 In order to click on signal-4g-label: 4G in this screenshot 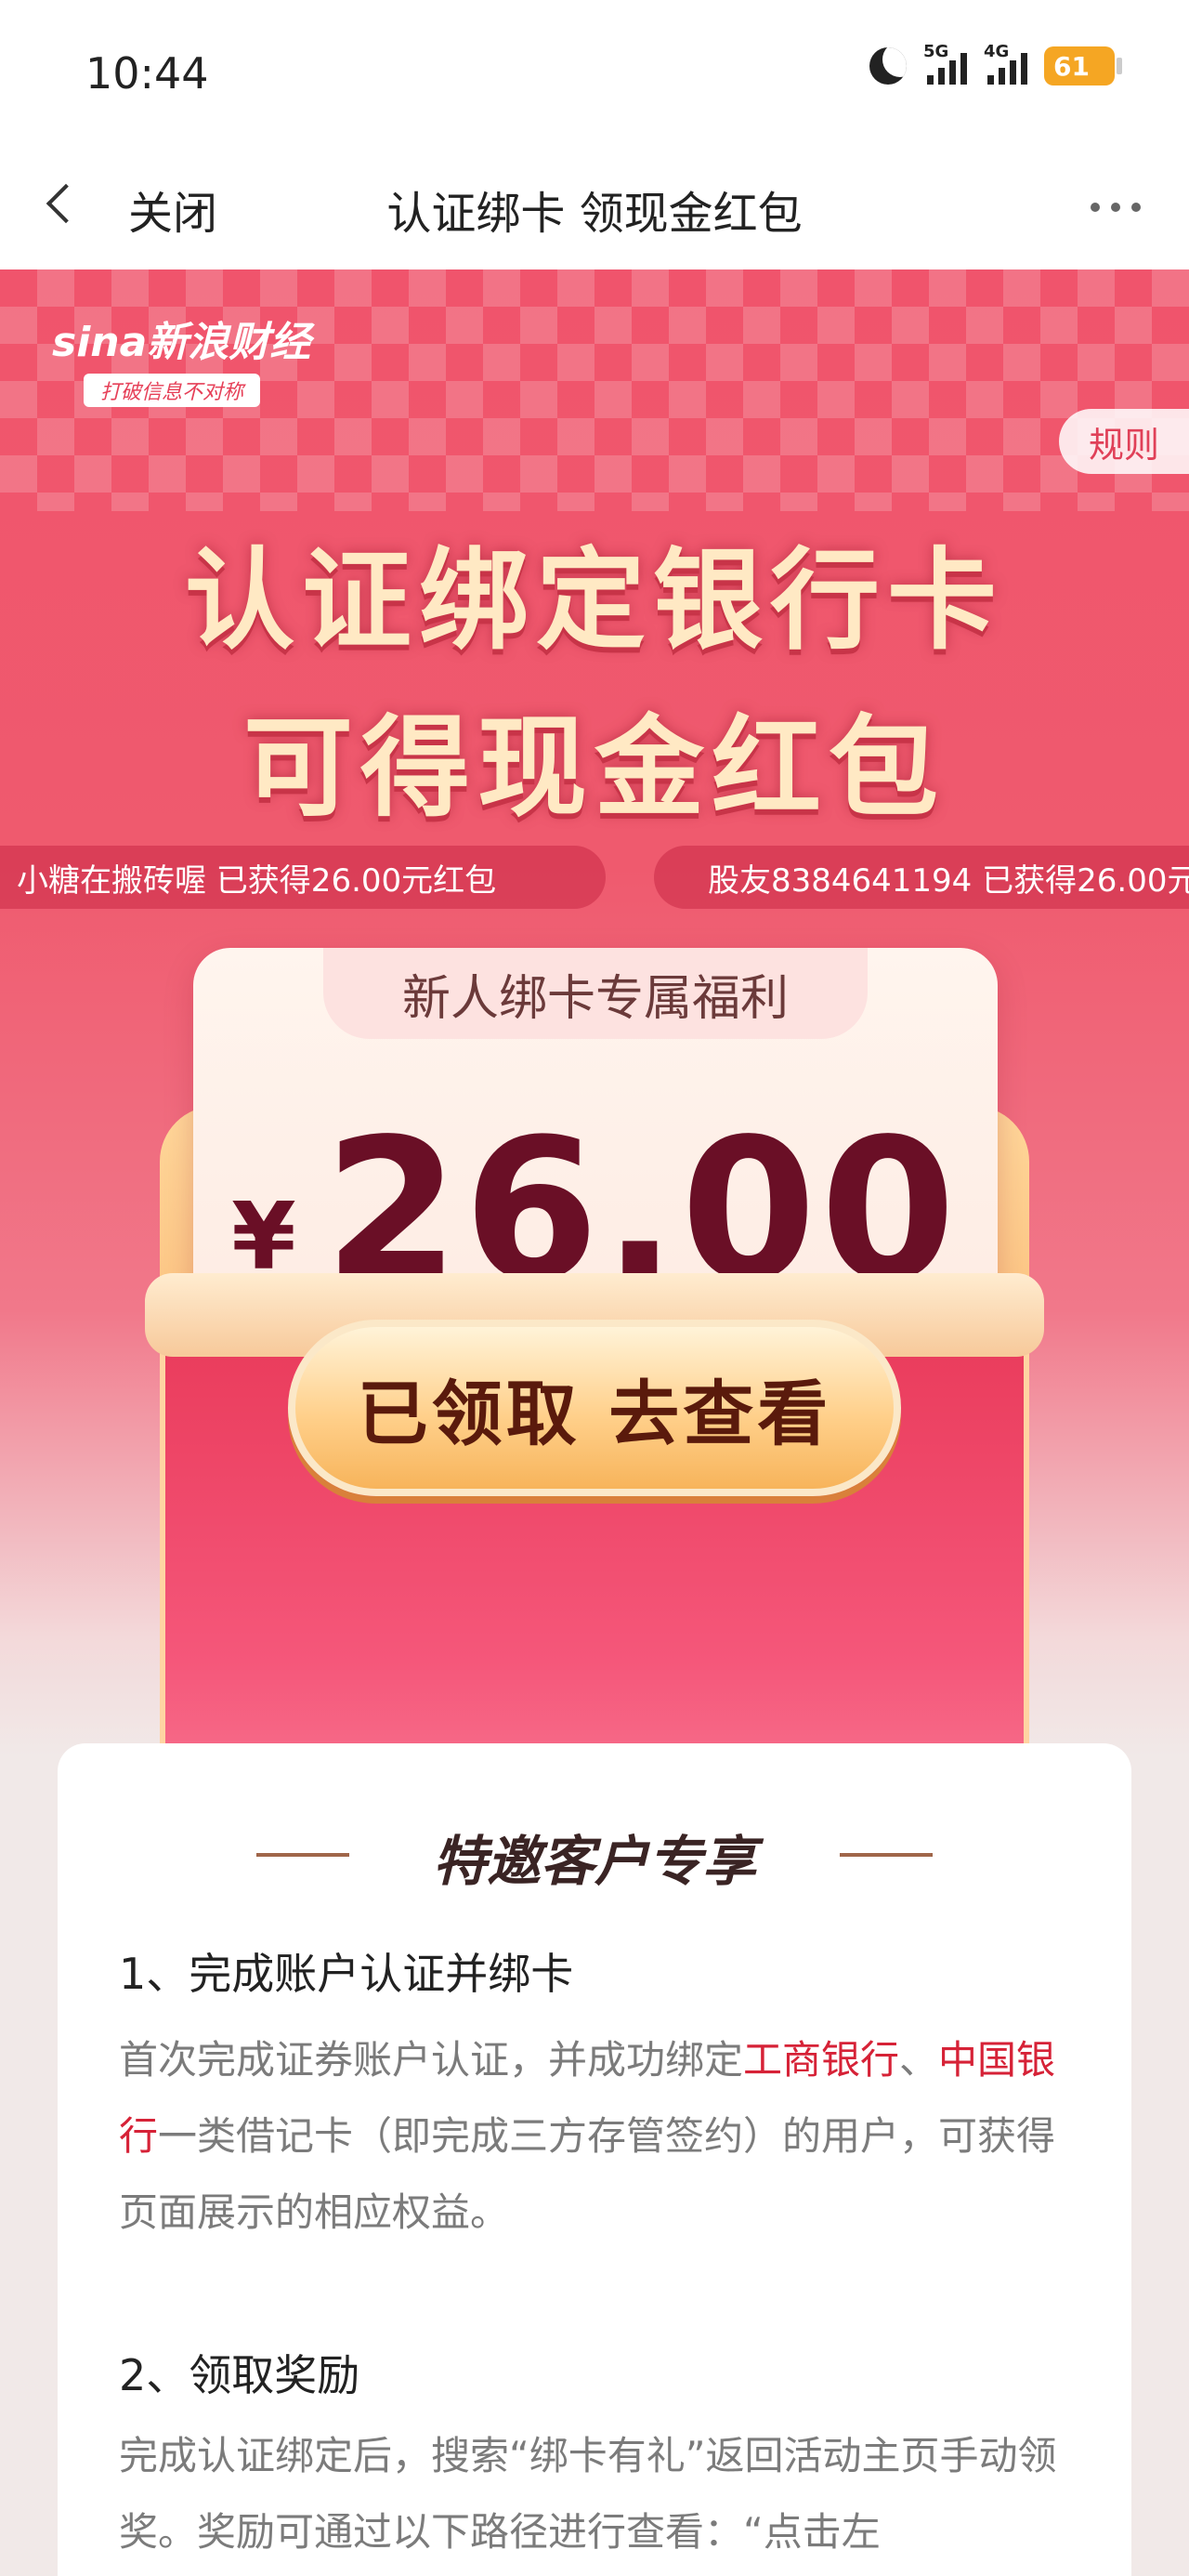, I will do `click(997, 51)`.